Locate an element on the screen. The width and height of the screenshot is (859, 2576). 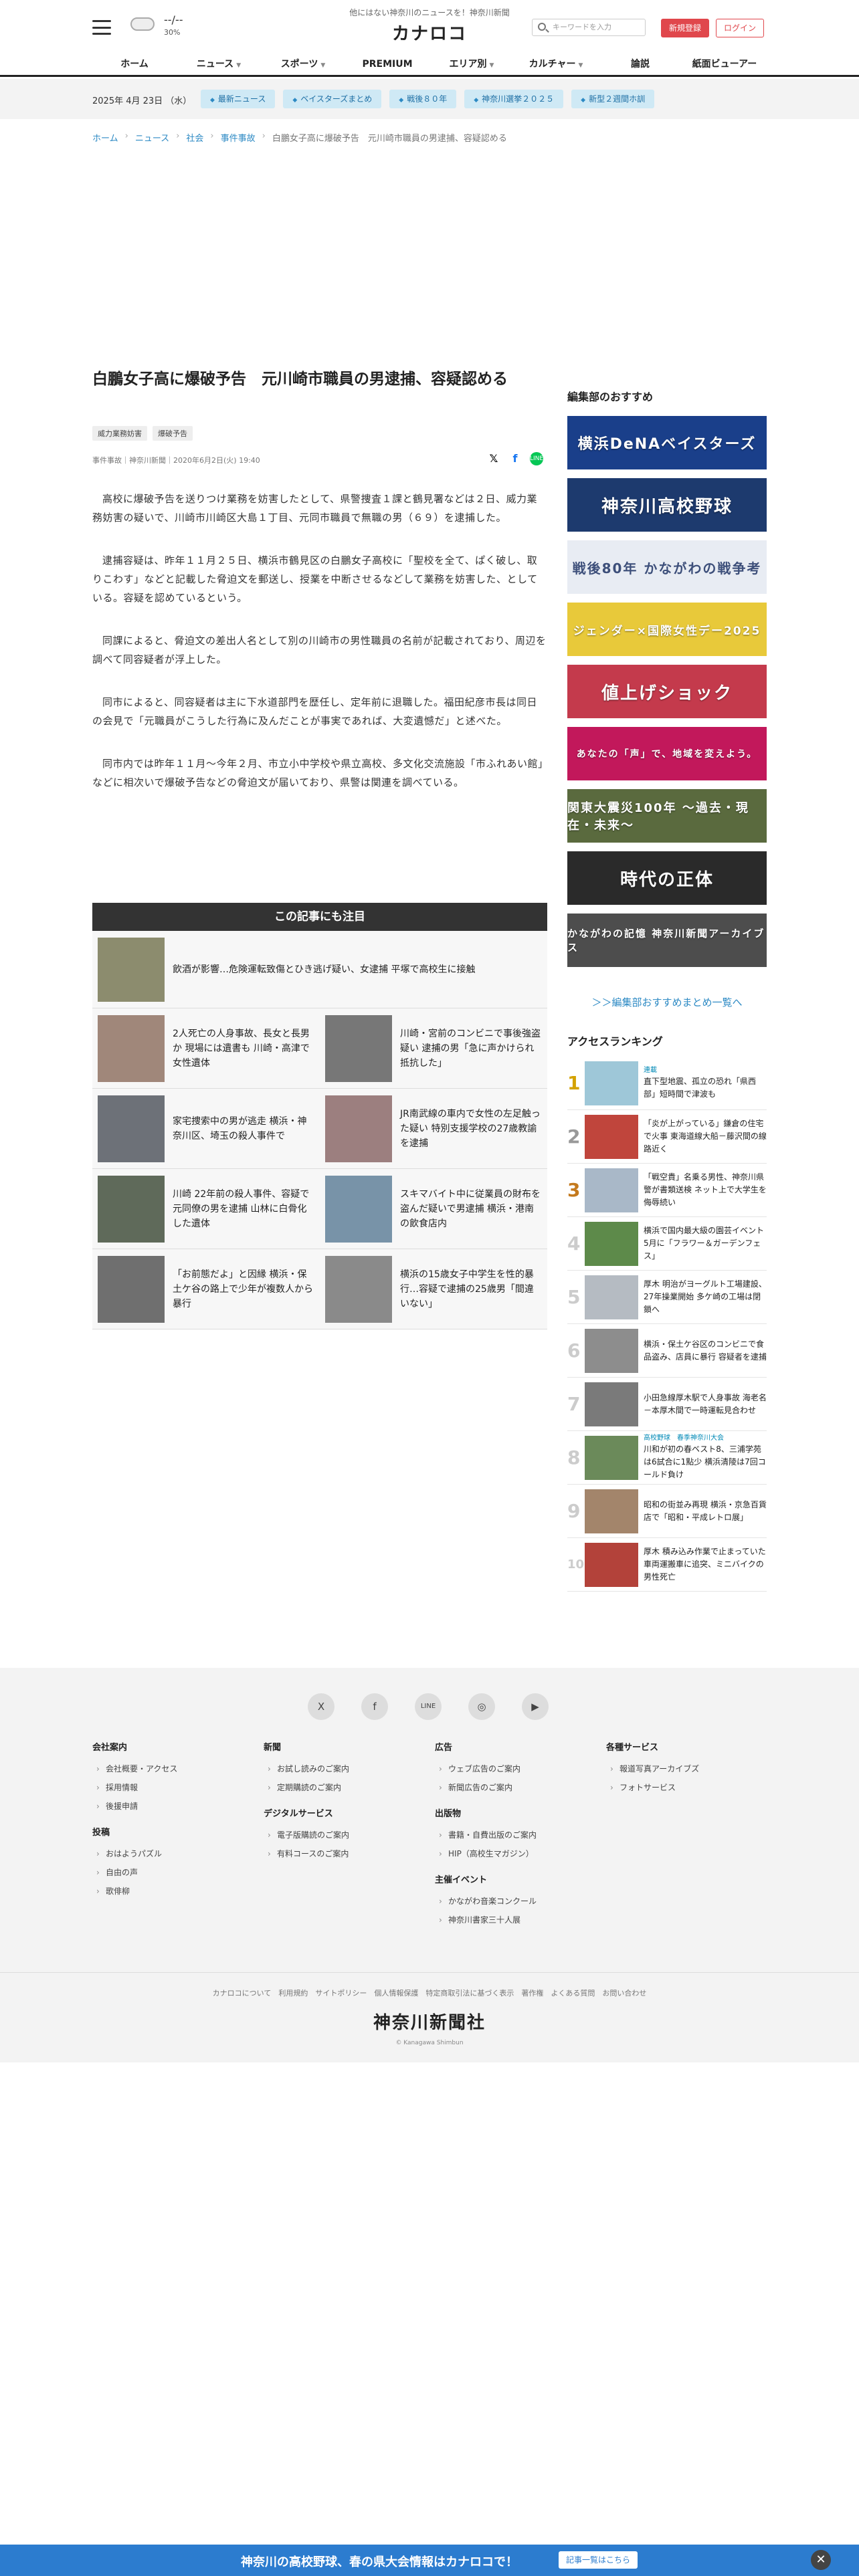
footer-link: 書籍・自費出版のご案内 is located at coordinates (520, 1835).